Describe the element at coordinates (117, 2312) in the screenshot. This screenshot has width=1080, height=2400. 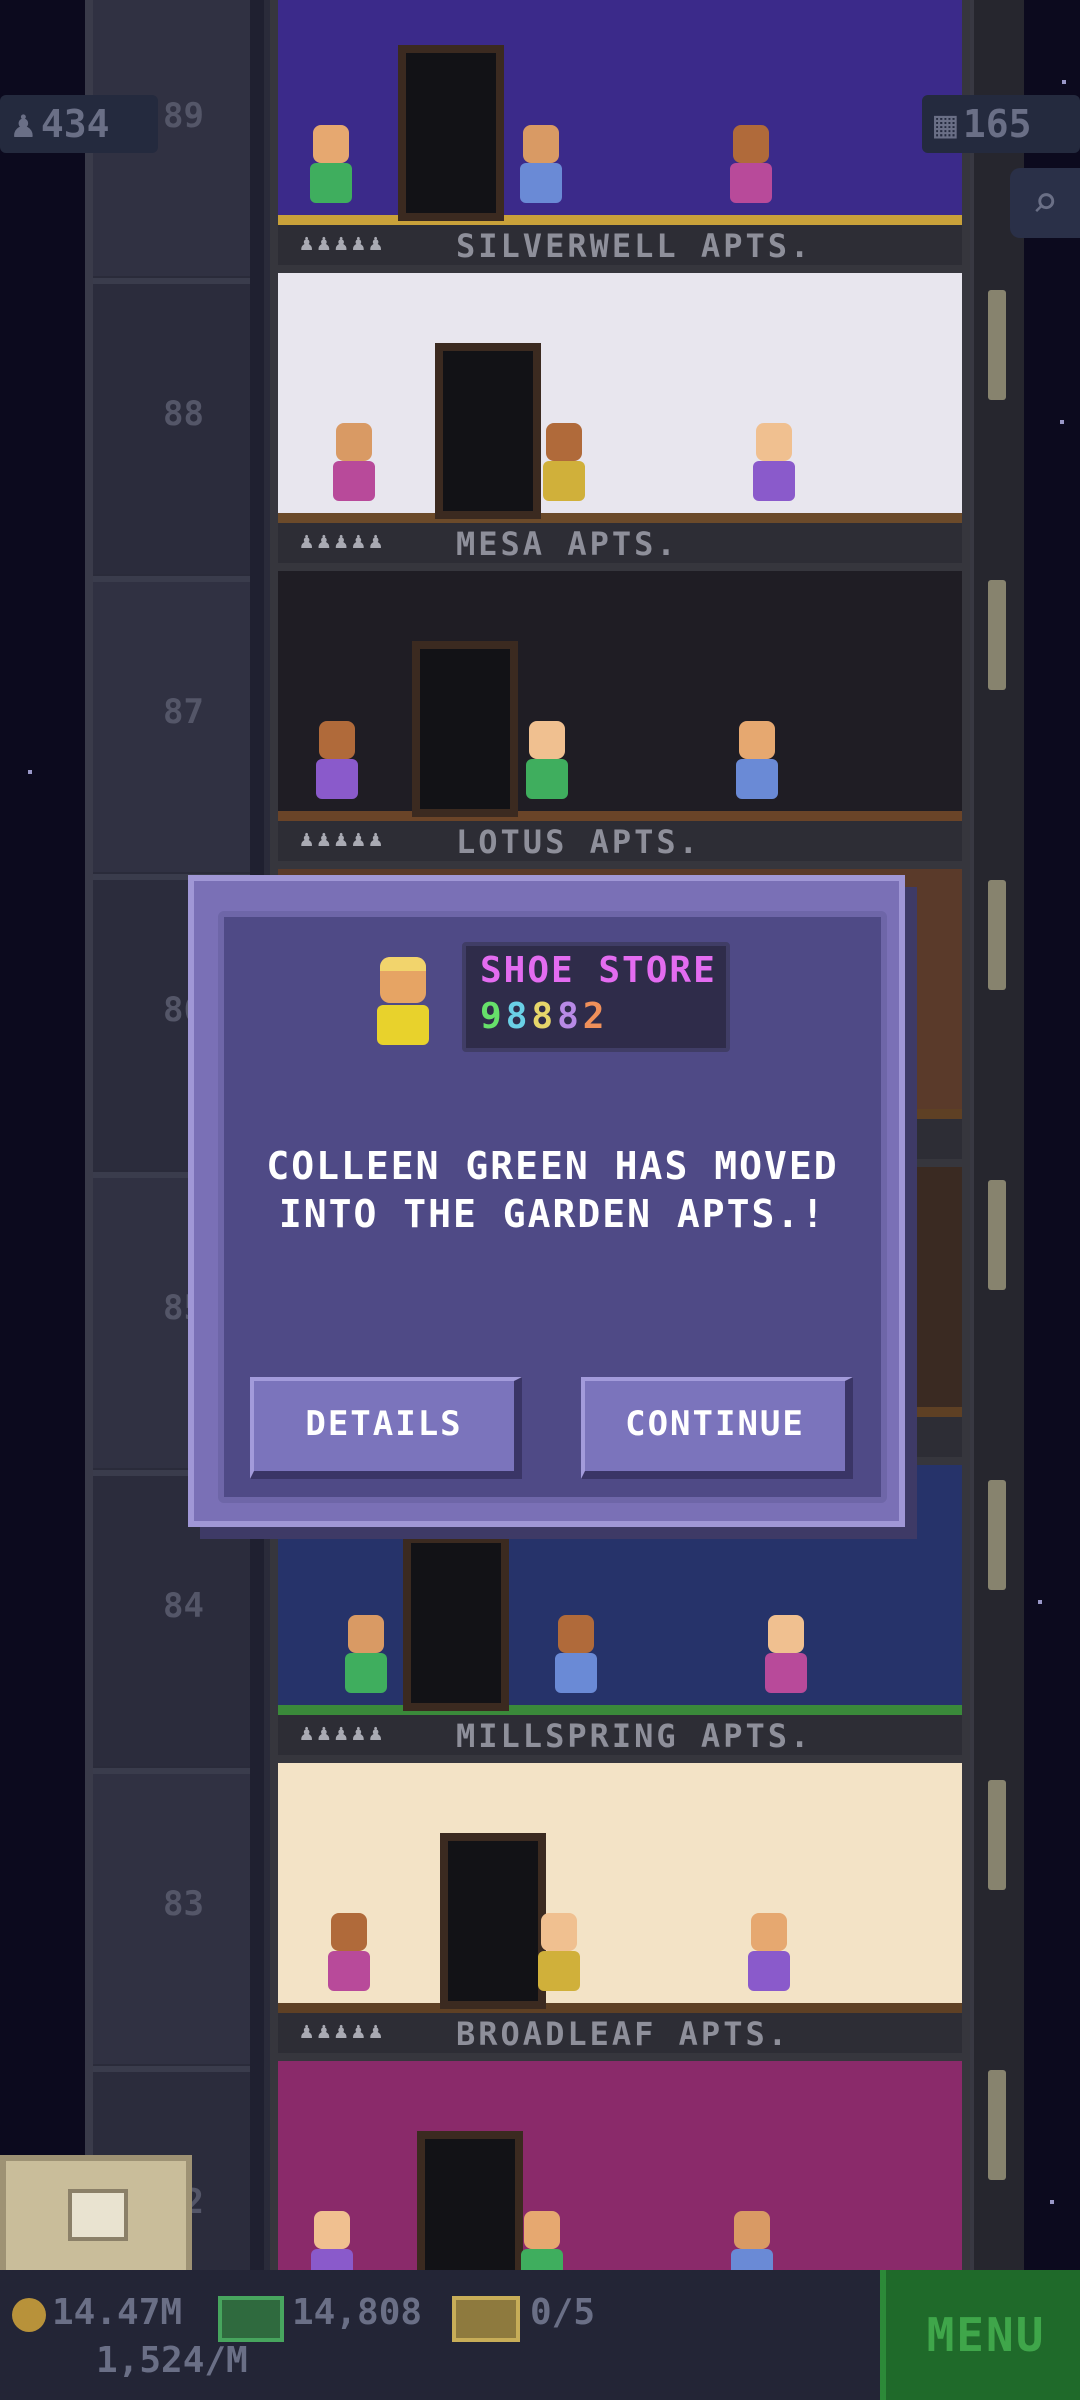
I see `coins-value: 14.47M` at that location.